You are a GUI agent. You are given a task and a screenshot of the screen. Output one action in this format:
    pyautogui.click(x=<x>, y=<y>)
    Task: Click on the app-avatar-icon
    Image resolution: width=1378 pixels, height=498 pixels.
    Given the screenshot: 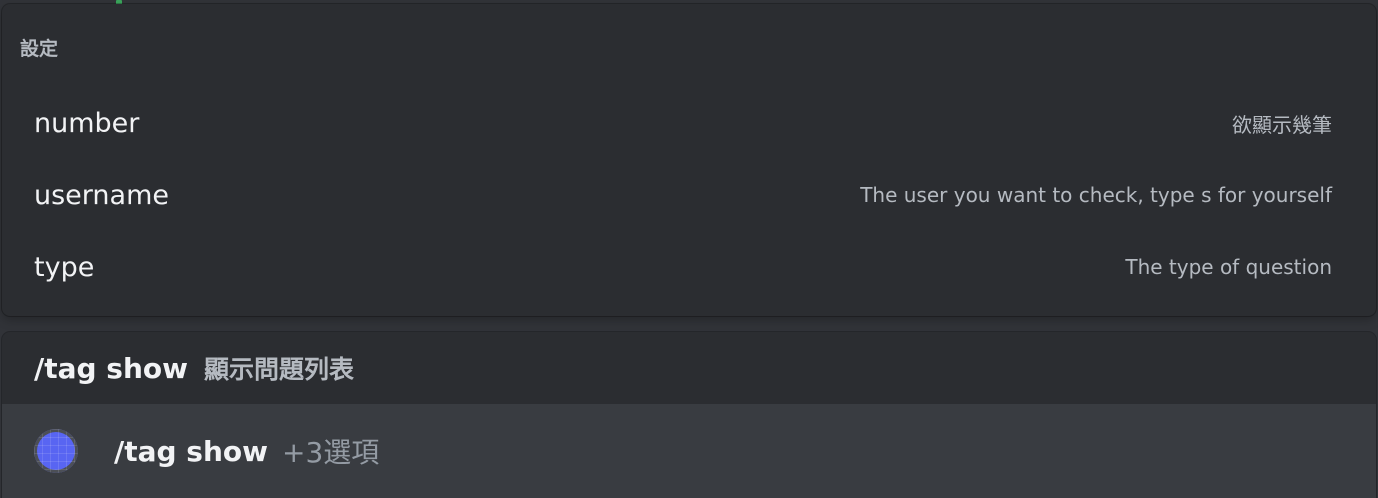 What is the action you would take?
    pyautogui.click(x=56, y=451)
    